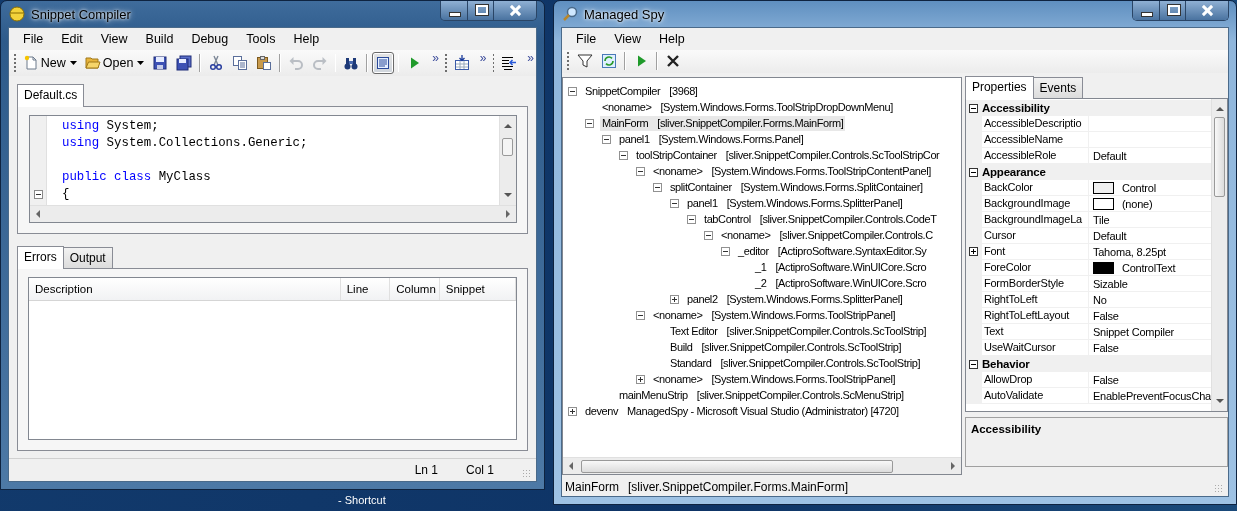 This screenshot has height=511, width=1237. What do you see at coordinates (711, 139) in the screenshot?
I see `tree-item: panel1 [System.Windows.Forms.Panel]` at bounding box center [711, 139].